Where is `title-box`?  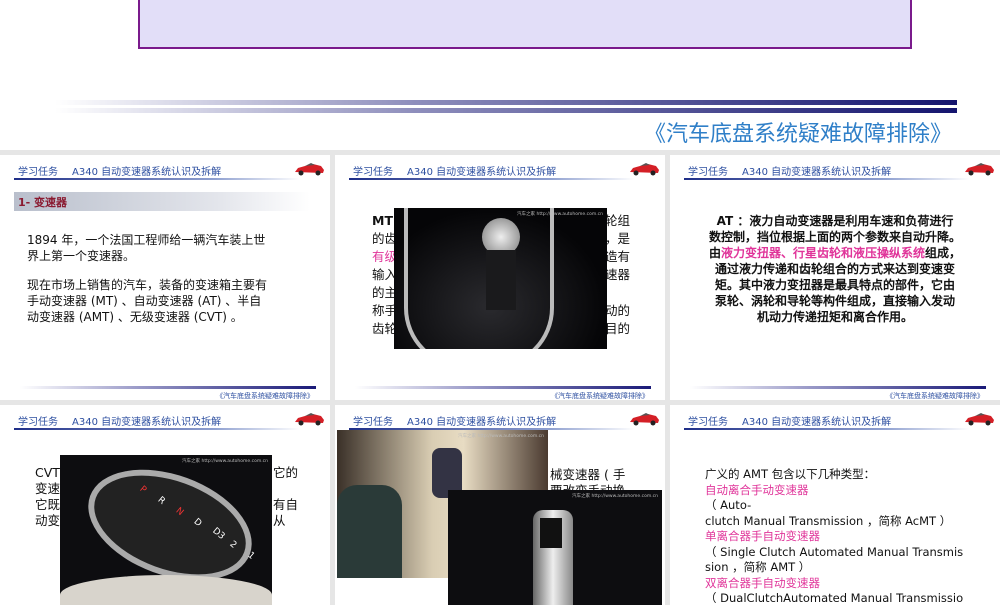 title-box is located at coordinates (525, 24).